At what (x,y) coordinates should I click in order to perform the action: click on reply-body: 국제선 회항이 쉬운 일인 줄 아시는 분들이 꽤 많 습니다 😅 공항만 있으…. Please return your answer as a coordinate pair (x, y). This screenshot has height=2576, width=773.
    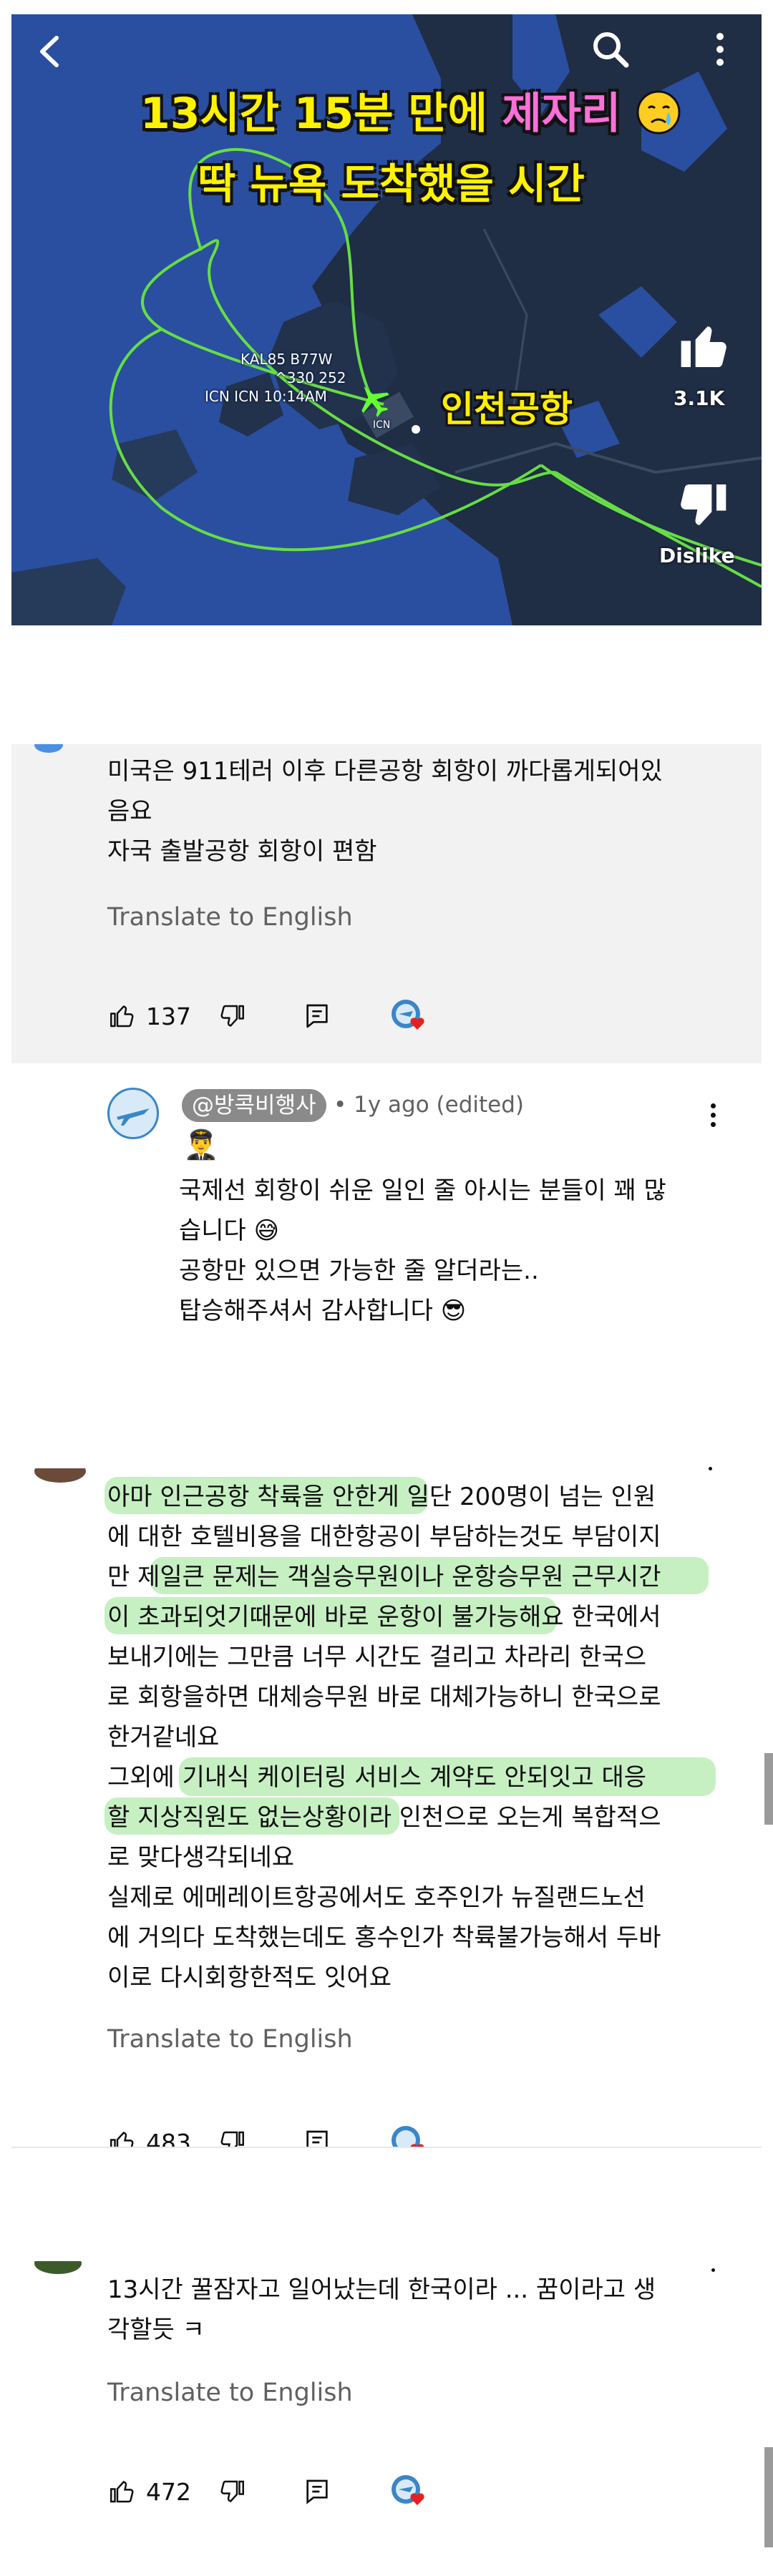
    Looking at the image, I should click on (422, 1250).